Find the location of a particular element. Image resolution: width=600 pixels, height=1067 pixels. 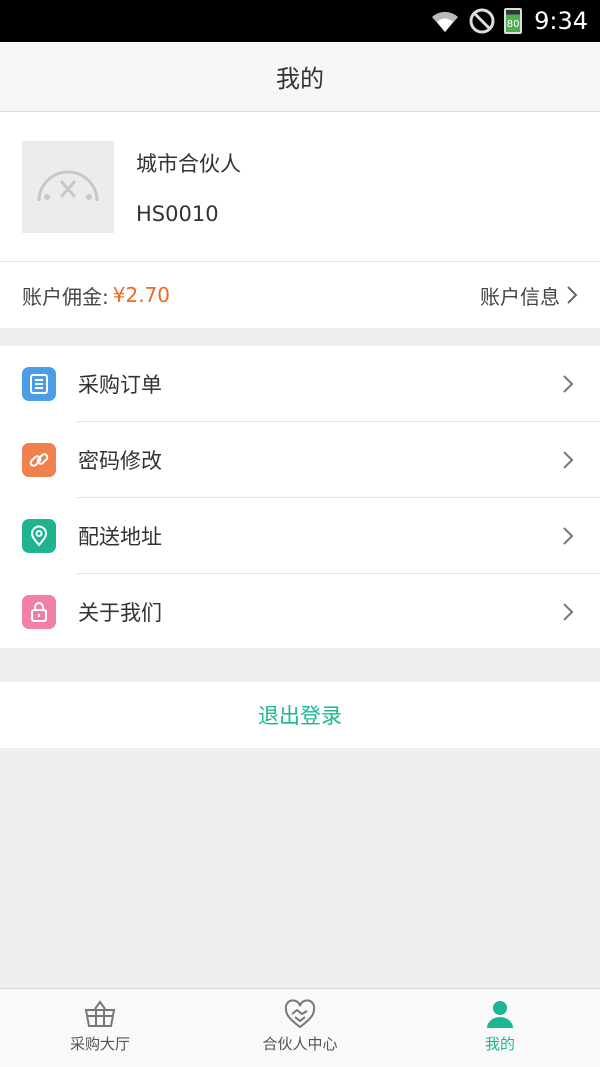

do-not-disturb-icon is located at coordinates (482, 21).